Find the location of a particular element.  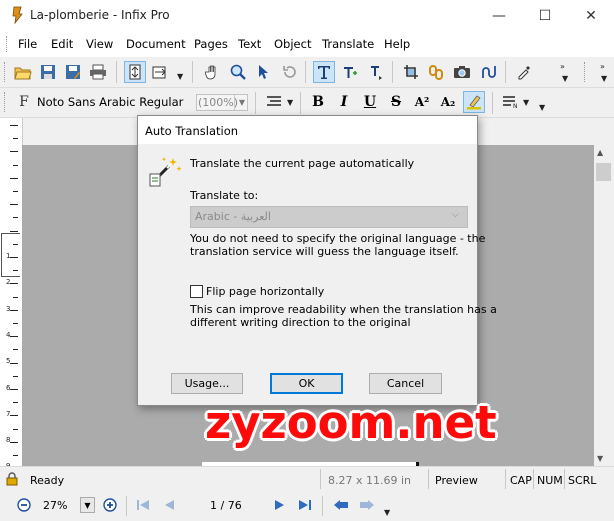

superscript-button: A² is located at coordinates (422, 102).